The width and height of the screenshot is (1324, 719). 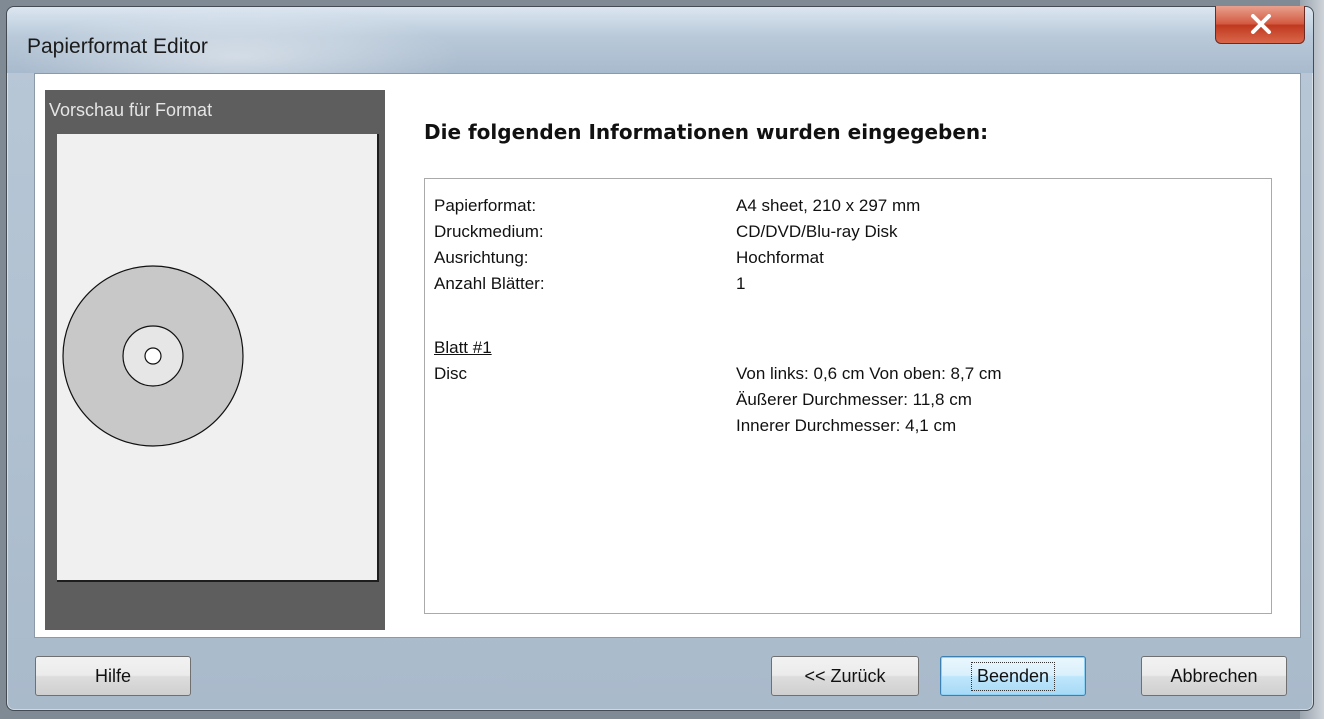 What do you see at coordinates (660, 674) in the screenshot?
I see `button-bar: Hilfe << Zurück Beenden Abbrechen` at bounding box center [660, 674].